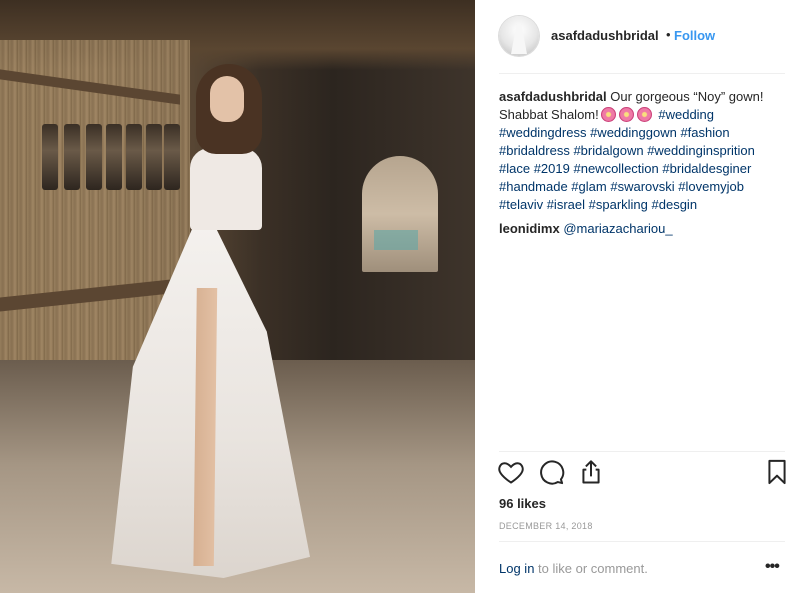 Image resolution: width=811 pixels, height=593 pixels. I want to click on photo-doorway-bench, so click(396, 240).